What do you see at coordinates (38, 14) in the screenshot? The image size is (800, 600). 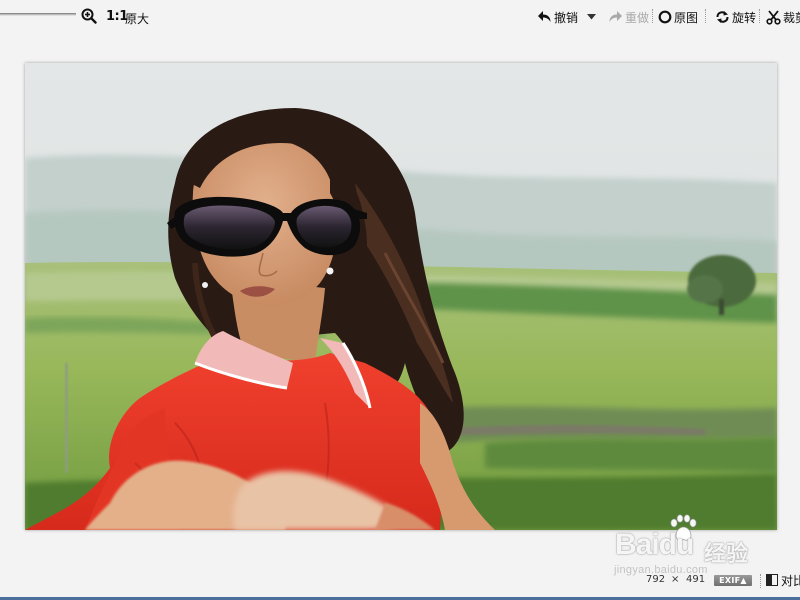 I see `zoom-slider` at bounding box center [38, 14].